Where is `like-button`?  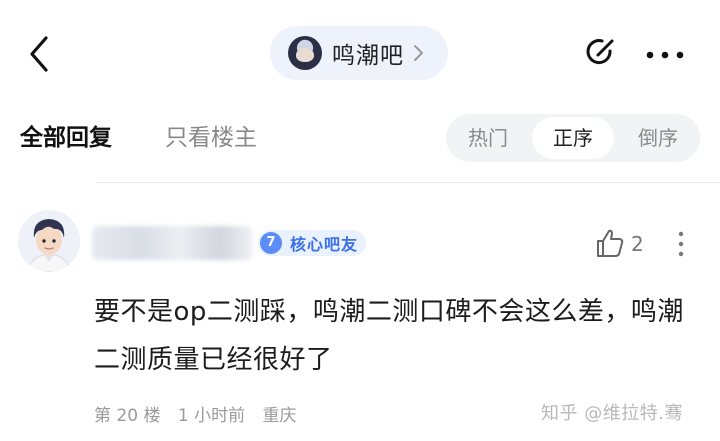
like-button is located at coordinates (610, 243).